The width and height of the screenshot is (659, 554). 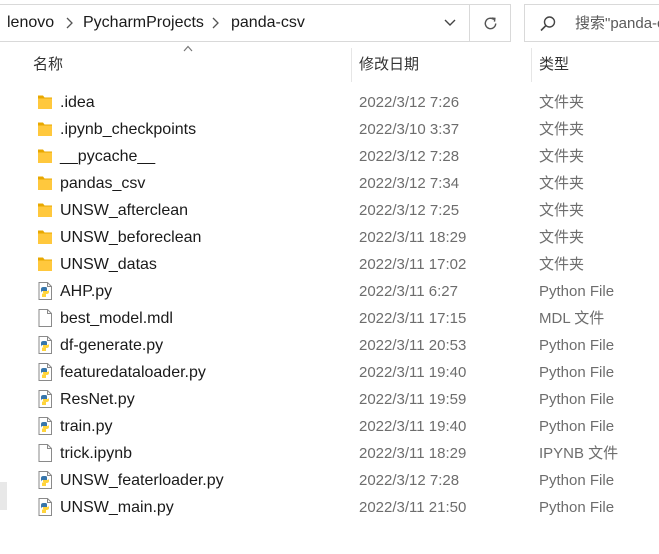 What do you see at coordinates (572, 318) in the screenshot?
I see `file-type: MDL 文件` at bounding box center [572, 318].